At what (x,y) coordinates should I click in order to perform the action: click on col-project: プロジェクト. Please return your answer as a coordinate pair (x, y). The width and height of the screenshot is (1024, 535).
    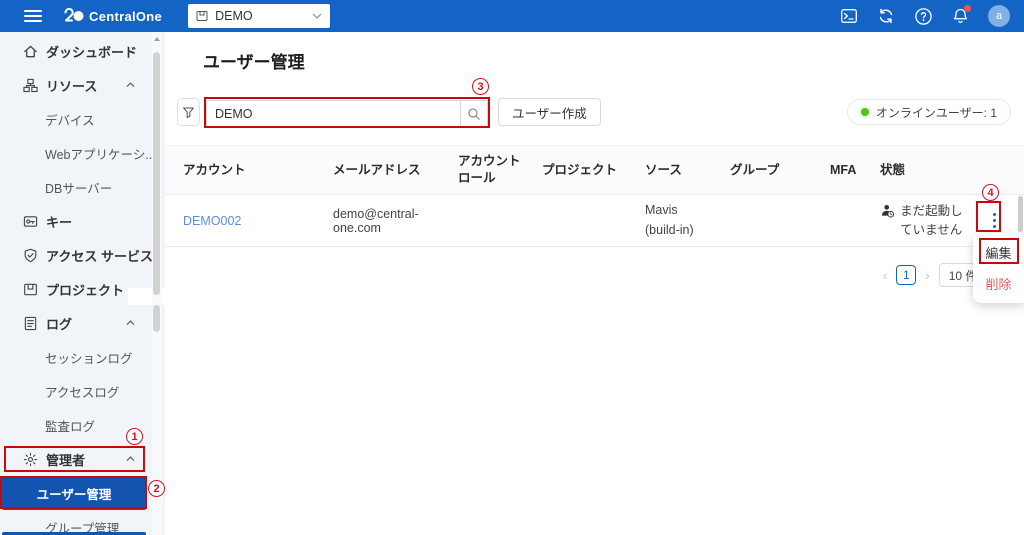
    Looking at the image, I should click on (580, 169).